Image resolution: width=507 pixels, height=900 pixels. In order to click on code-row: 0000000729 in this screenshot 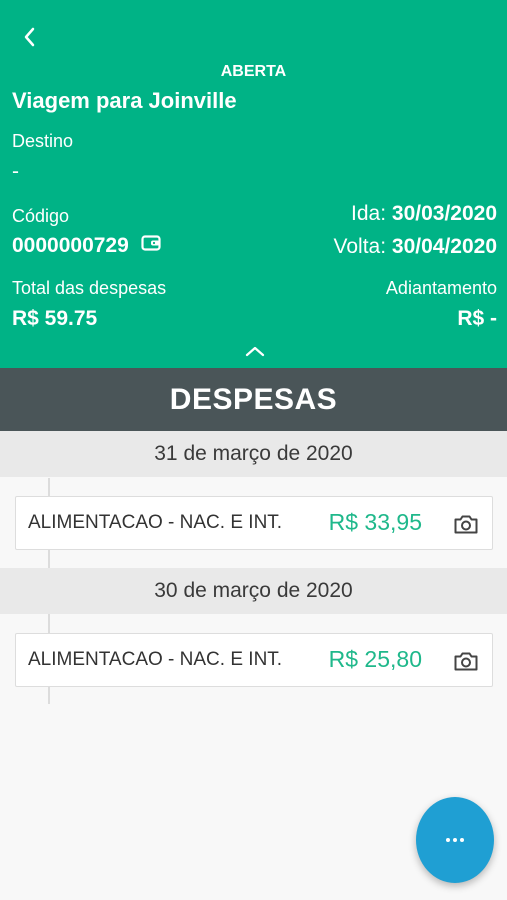, I will do `click(86, 246)`.